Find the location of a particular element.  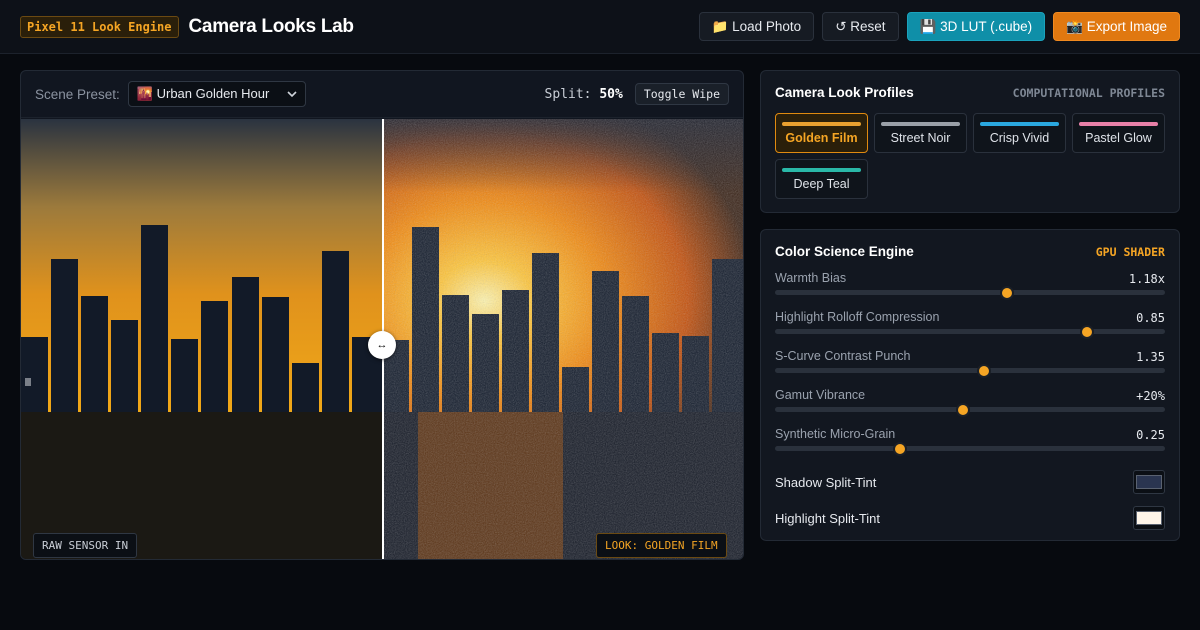

profile-deep-teal: Deep Teal is located at coordinates (821, 179).